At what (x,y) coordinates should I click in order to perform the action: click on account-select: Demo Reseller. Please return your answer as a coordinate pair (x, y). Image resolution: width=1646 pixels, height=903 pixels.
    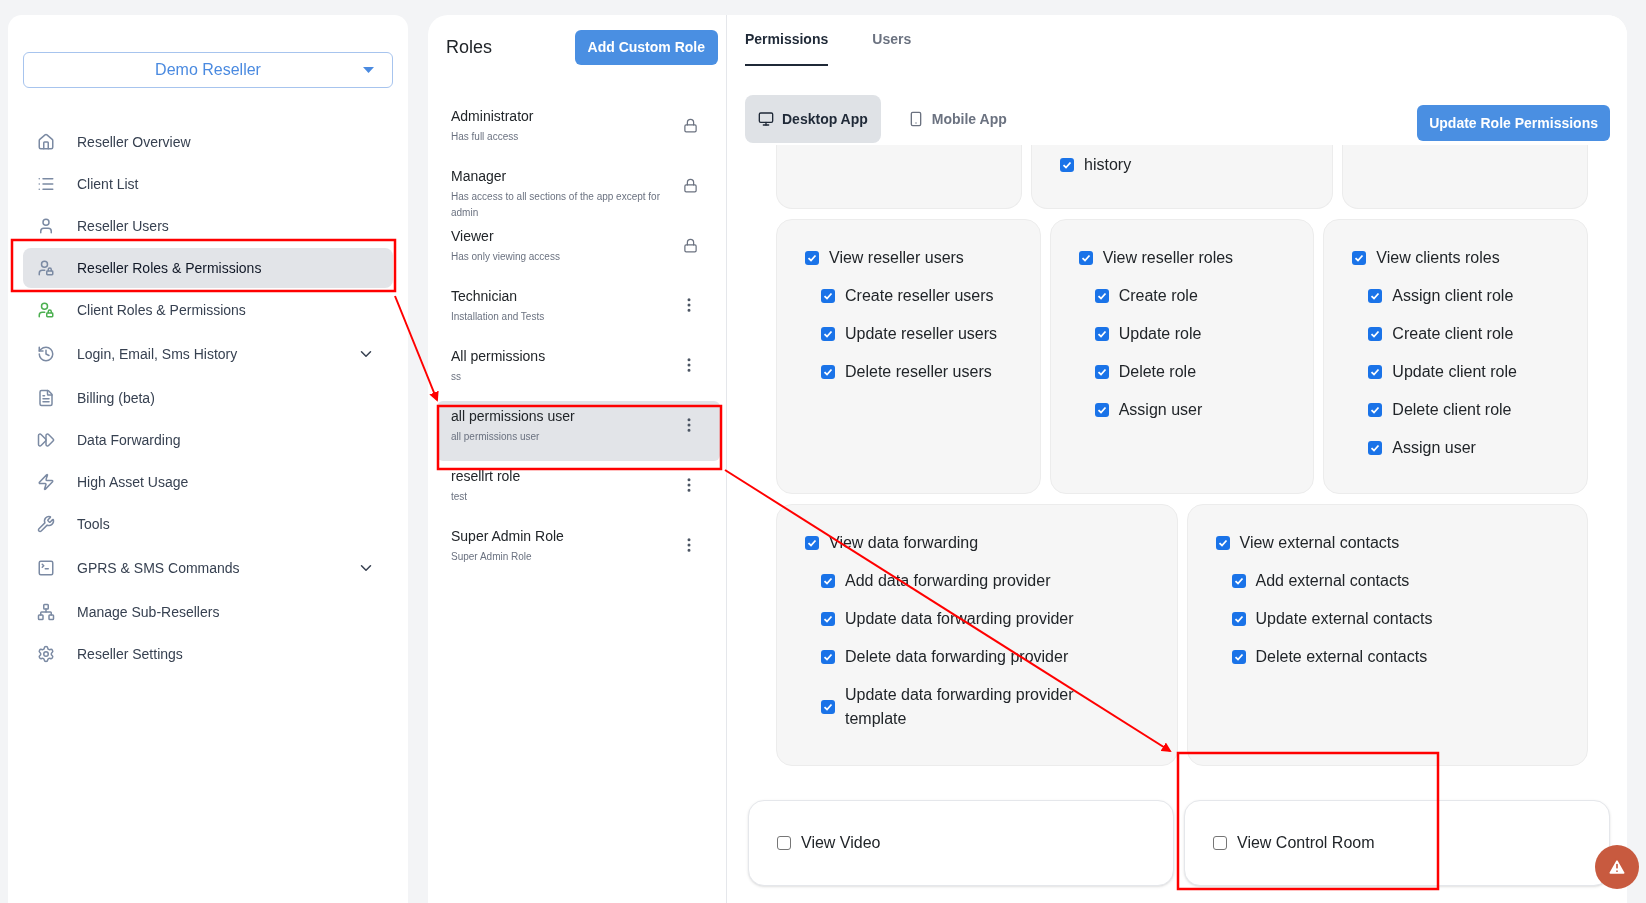
    Looking at the image, I should click on (208, 70).